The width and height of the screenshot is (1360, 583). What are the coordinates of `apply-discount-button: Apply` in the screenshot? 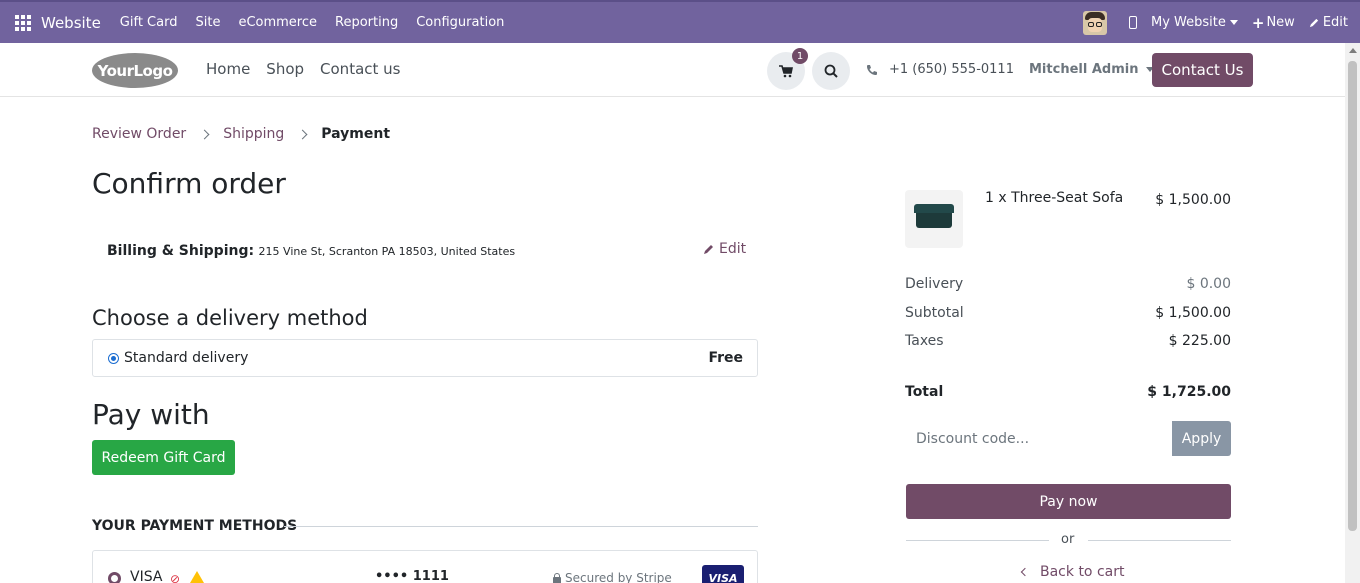 It's located at (1201, 438).